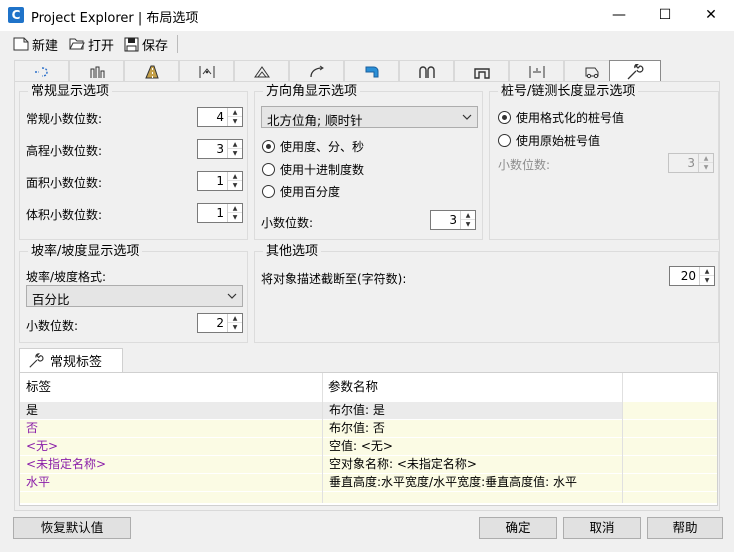 The width and height of the screenshot is (734, 552). Describe the element at coordinates (70, 91) in the screenshot. I see `group-title: 常规显示选项` at that location.